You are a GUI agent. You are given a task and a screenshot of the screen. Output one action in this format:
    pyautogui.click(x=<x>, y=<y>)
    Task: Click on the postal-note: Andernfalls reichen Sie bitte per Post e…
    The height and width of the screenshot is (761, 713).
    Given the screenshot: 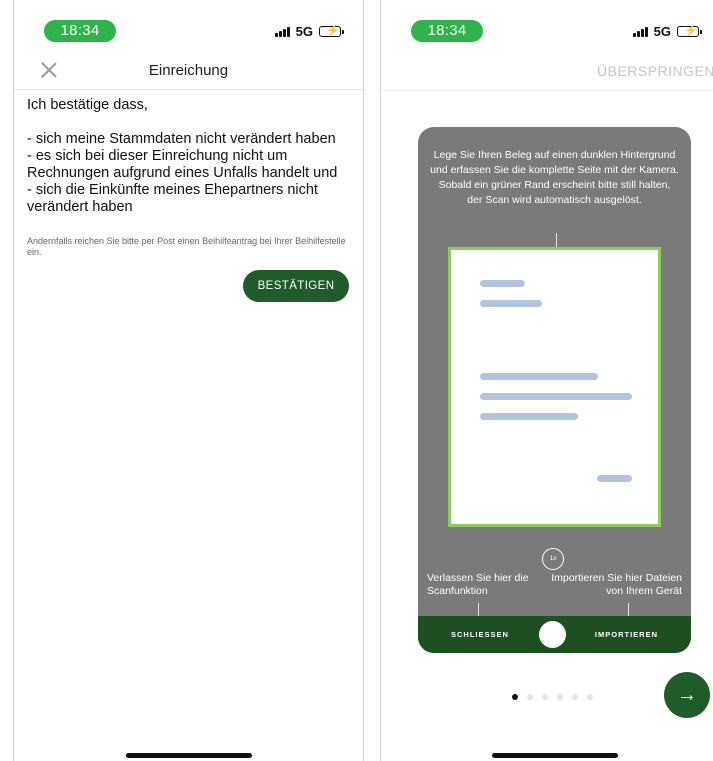 What is the action you would take?
    pyautogui.click(x=186, y=246)
    